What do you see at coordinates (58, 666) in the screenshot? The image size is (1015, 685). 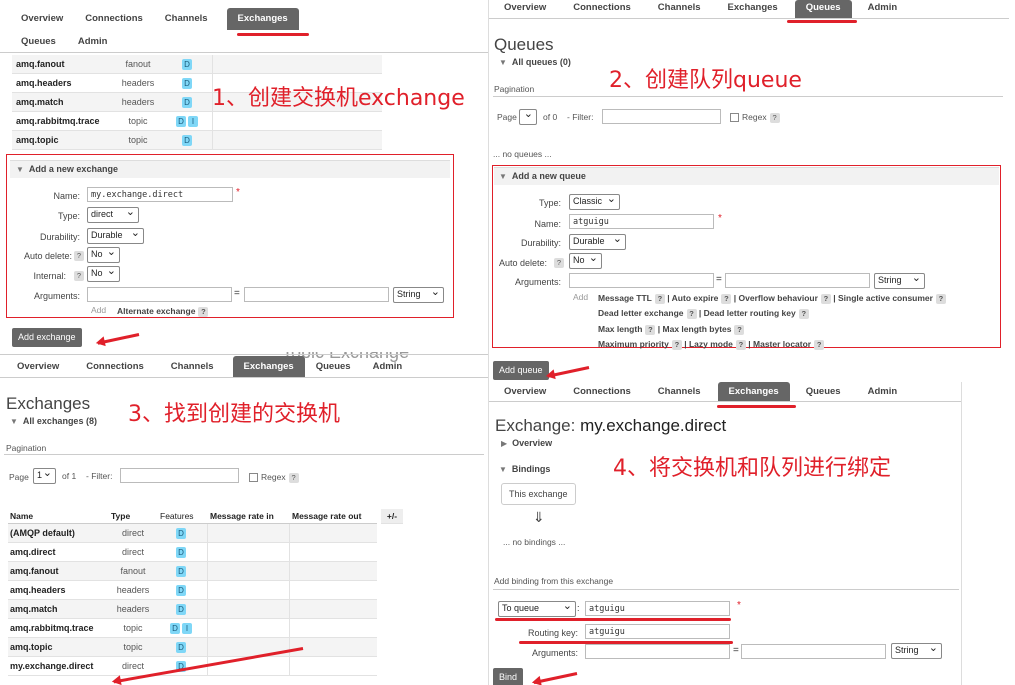 I see `exchange-name: my.exchange.direct` at bounding box center [58, 666].